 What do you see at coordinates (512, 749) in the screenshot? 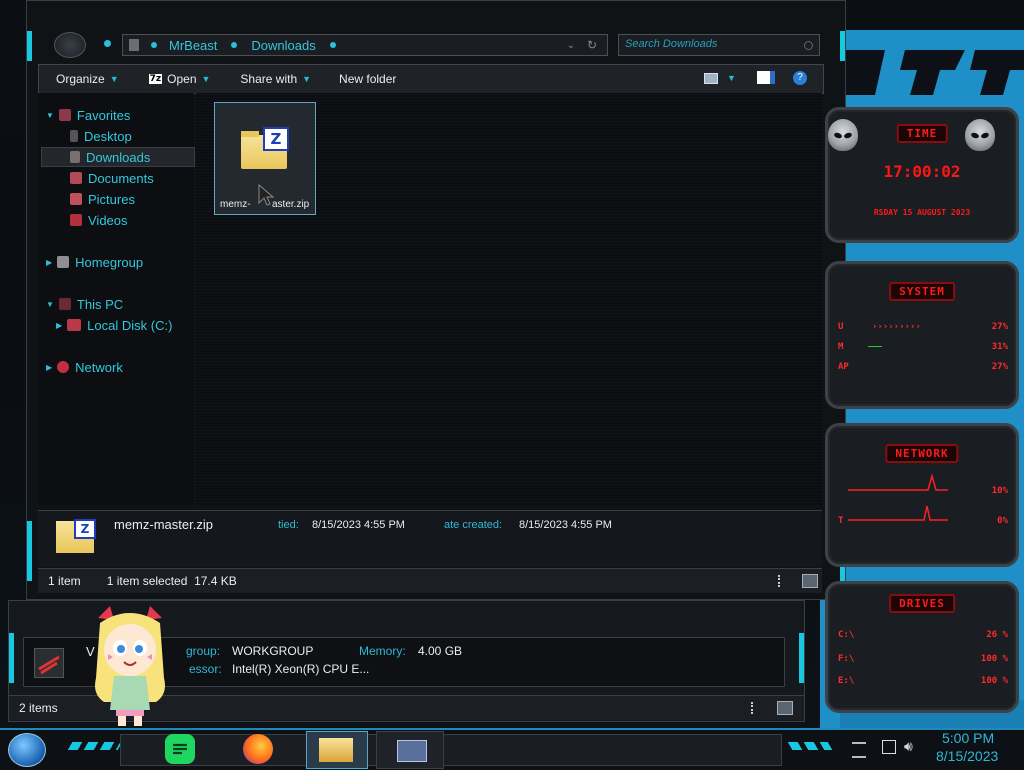
I see `taskbar: 🔊︎ 5:00 PM 8/15/2023` at bounding box center [512, 749].